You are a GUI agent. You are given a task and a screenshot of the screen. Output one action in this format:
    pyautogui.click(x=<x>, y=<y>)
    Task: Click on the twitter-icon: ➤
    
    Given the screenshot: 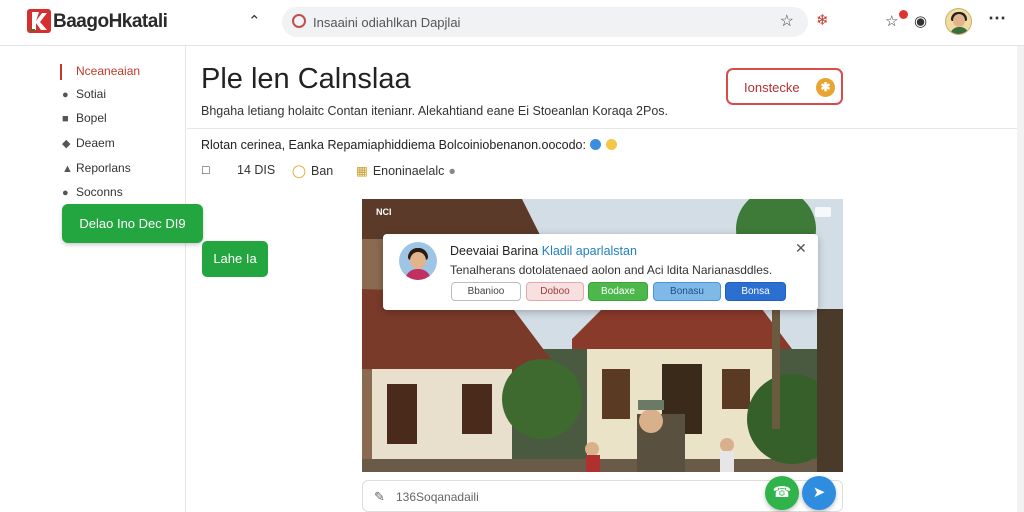 What is the action you would take?
    pyautogui.click(x=819, y=493)
    